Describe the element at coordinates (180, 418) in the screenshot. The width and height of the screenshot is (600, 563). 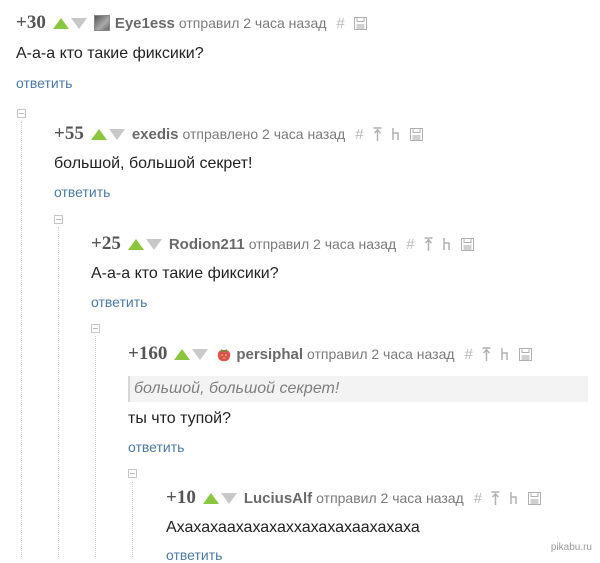
I see `comment-text: ты что тупой?` at that location.